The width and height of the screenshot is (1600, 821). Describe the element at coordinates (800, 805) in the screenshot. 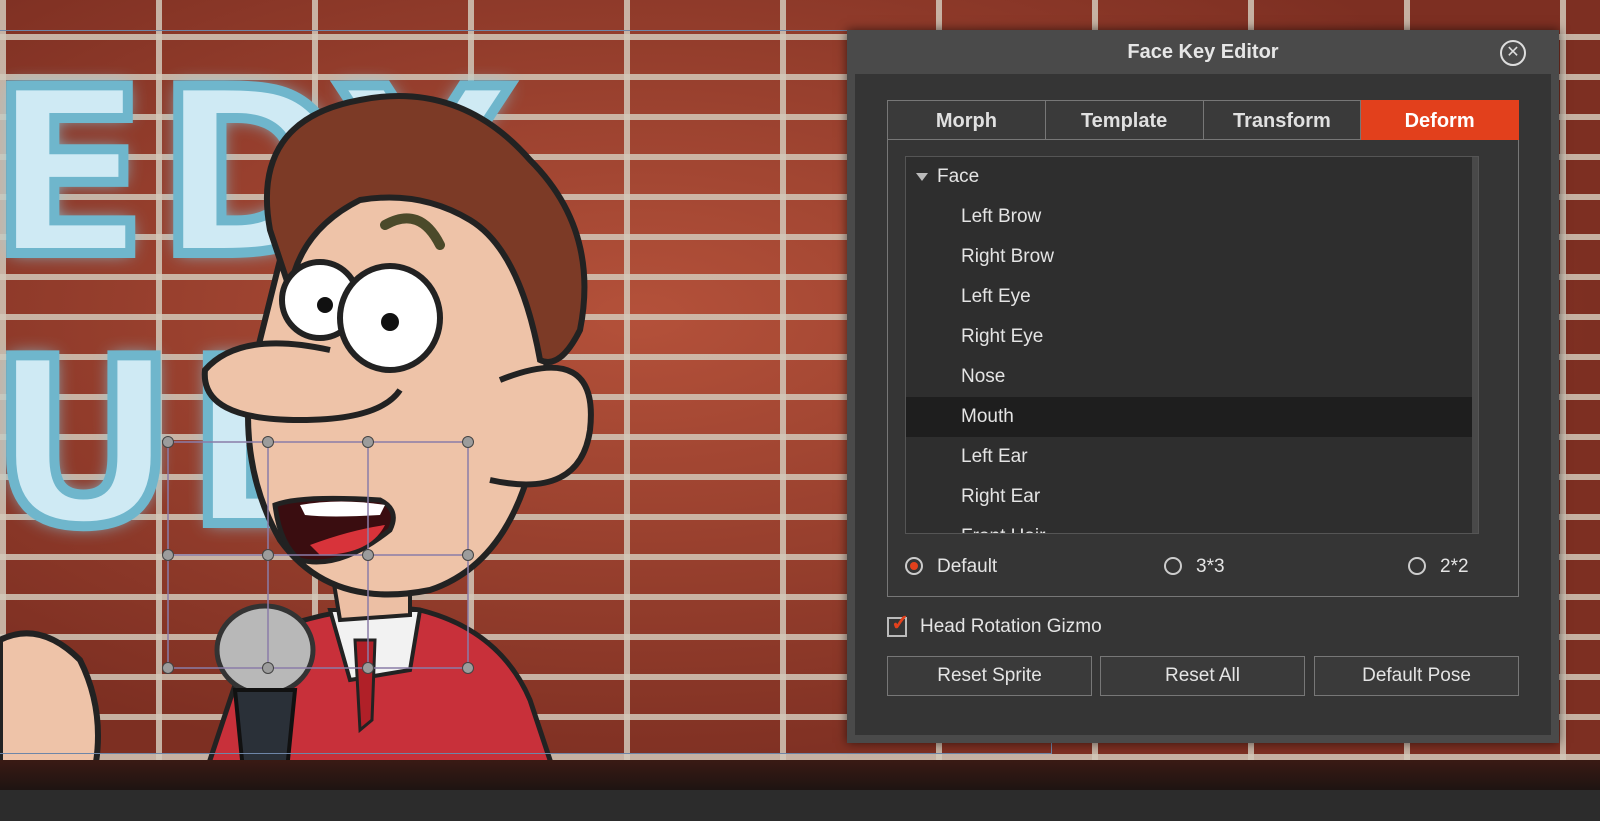

I see `bottom-bar` at that location.